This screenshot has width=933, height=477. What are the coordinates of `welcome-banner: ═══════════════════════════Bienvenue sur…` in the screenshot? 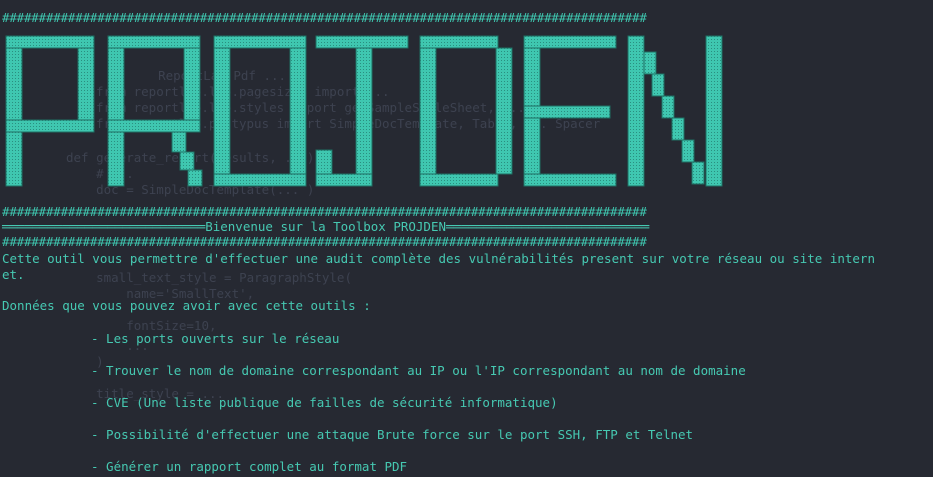 It's located at (326, 226).